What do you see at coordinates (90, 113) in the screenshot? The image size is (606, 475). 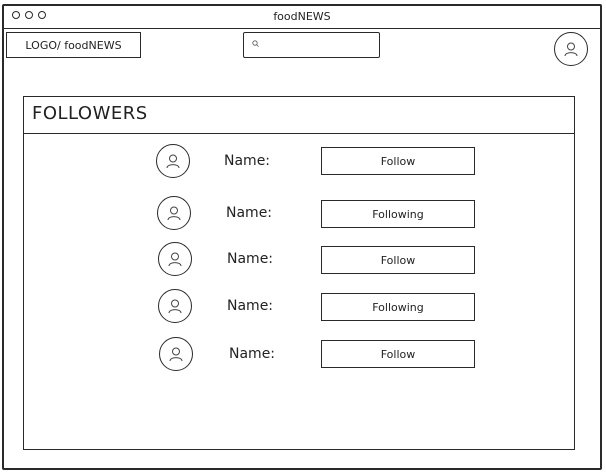 I see `panel-title: FOLLOWERS` at bounding box center [90, 113].